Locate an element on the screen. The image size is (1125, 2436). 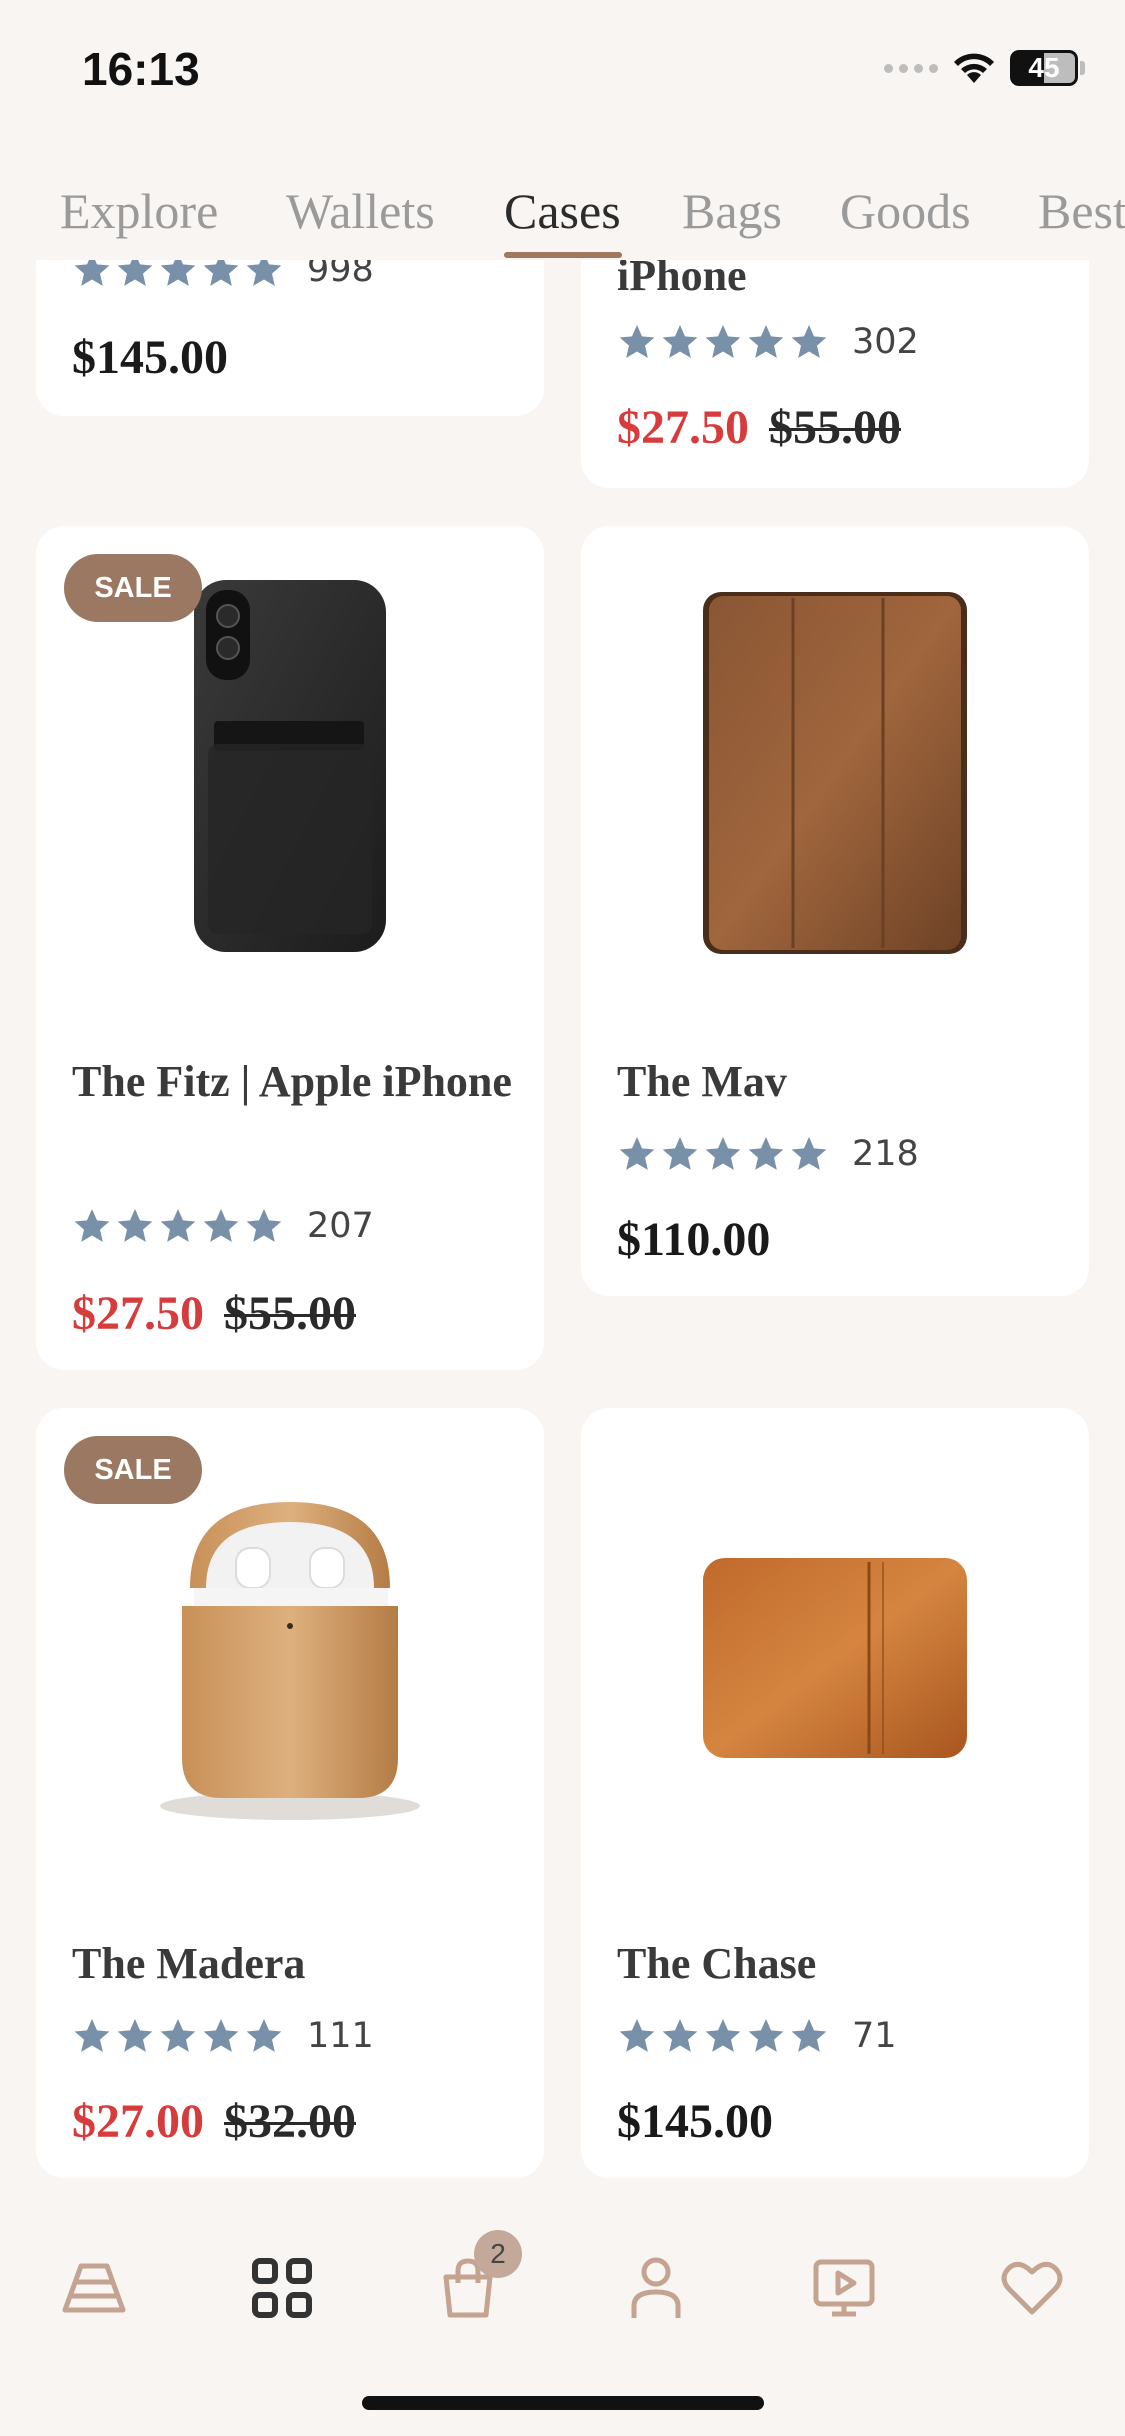
price-row: $110.00 is located at coordinates (693, 1239).